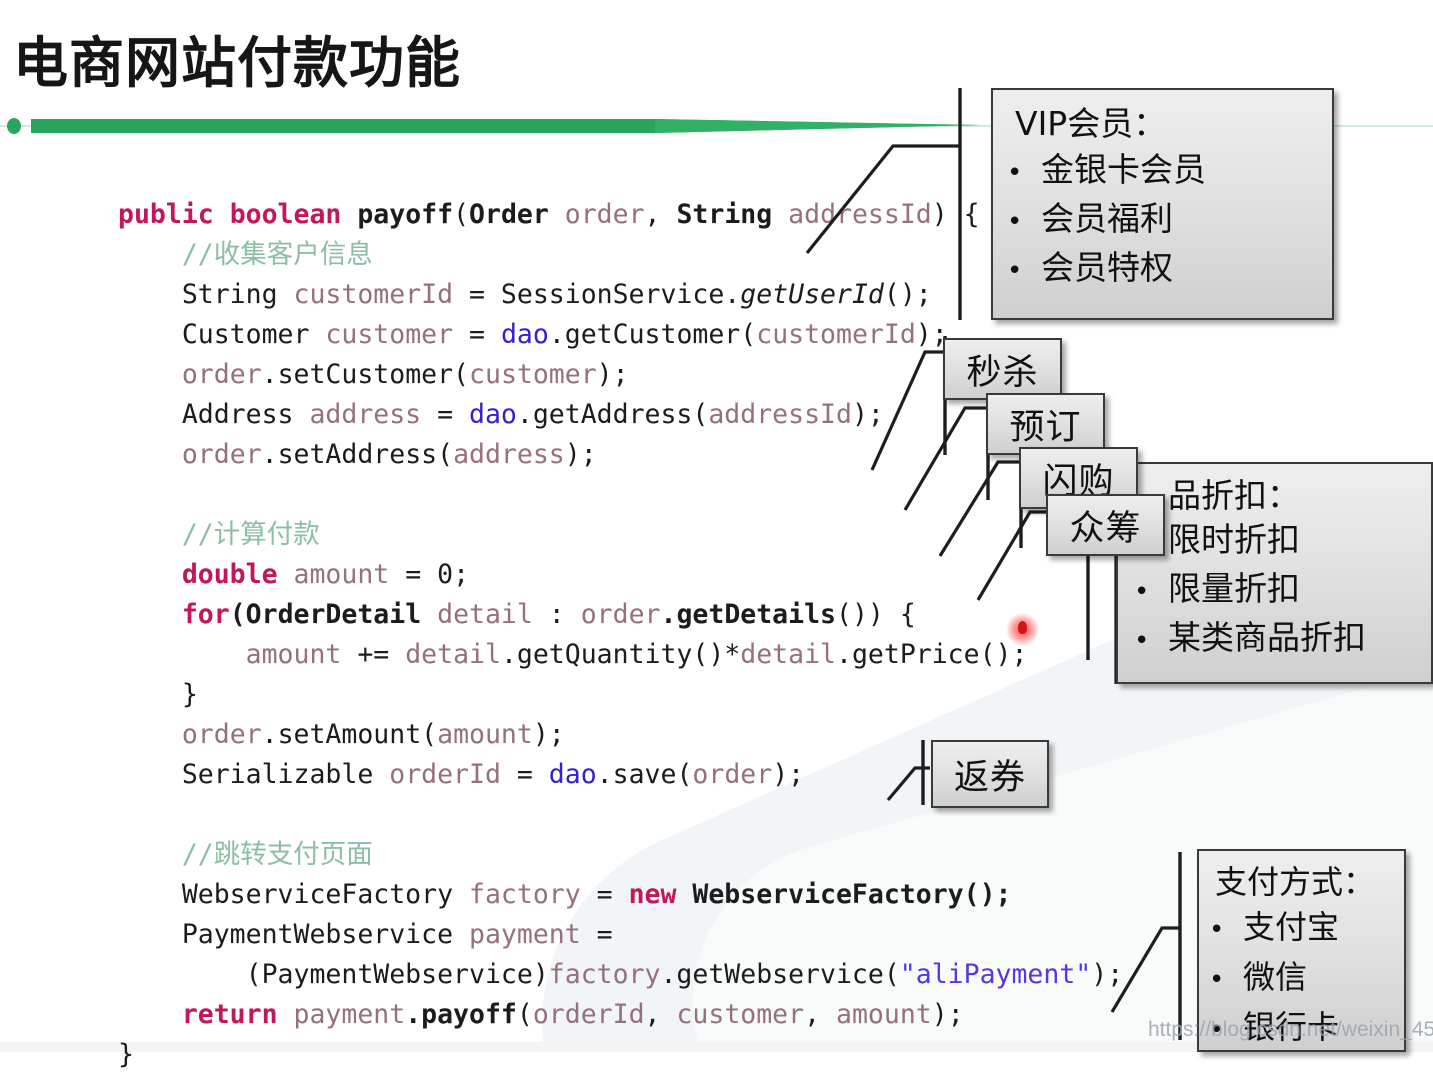 This screenshot has height=1075, width=1433. Describe the element at coordinates (620, 855) in the screenshot. I see `code-line: //跳转支付页面` at that location.